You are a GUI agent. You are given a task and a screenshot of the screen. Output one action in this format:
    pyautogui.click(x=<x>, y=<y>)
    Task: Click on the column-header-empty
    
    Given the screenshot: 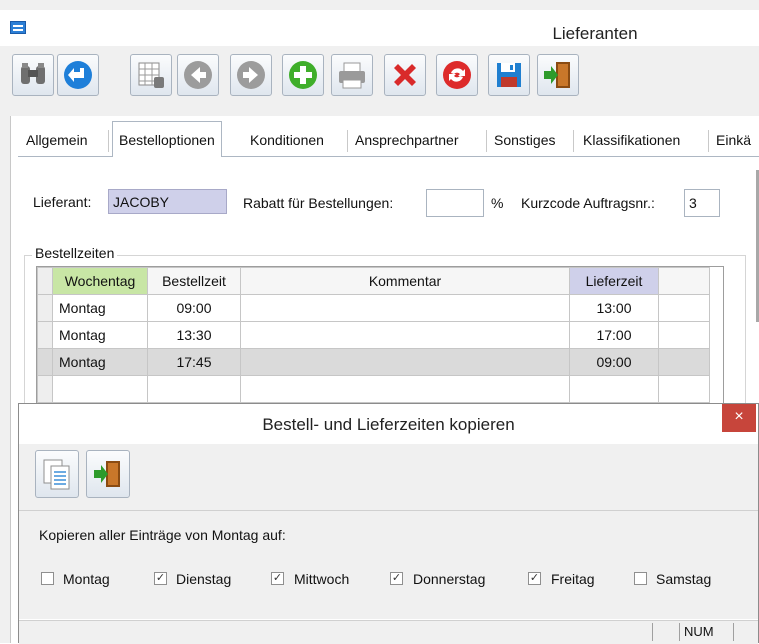 What is the action you would take?
    pyautogui.click(x=684, y=281)
    